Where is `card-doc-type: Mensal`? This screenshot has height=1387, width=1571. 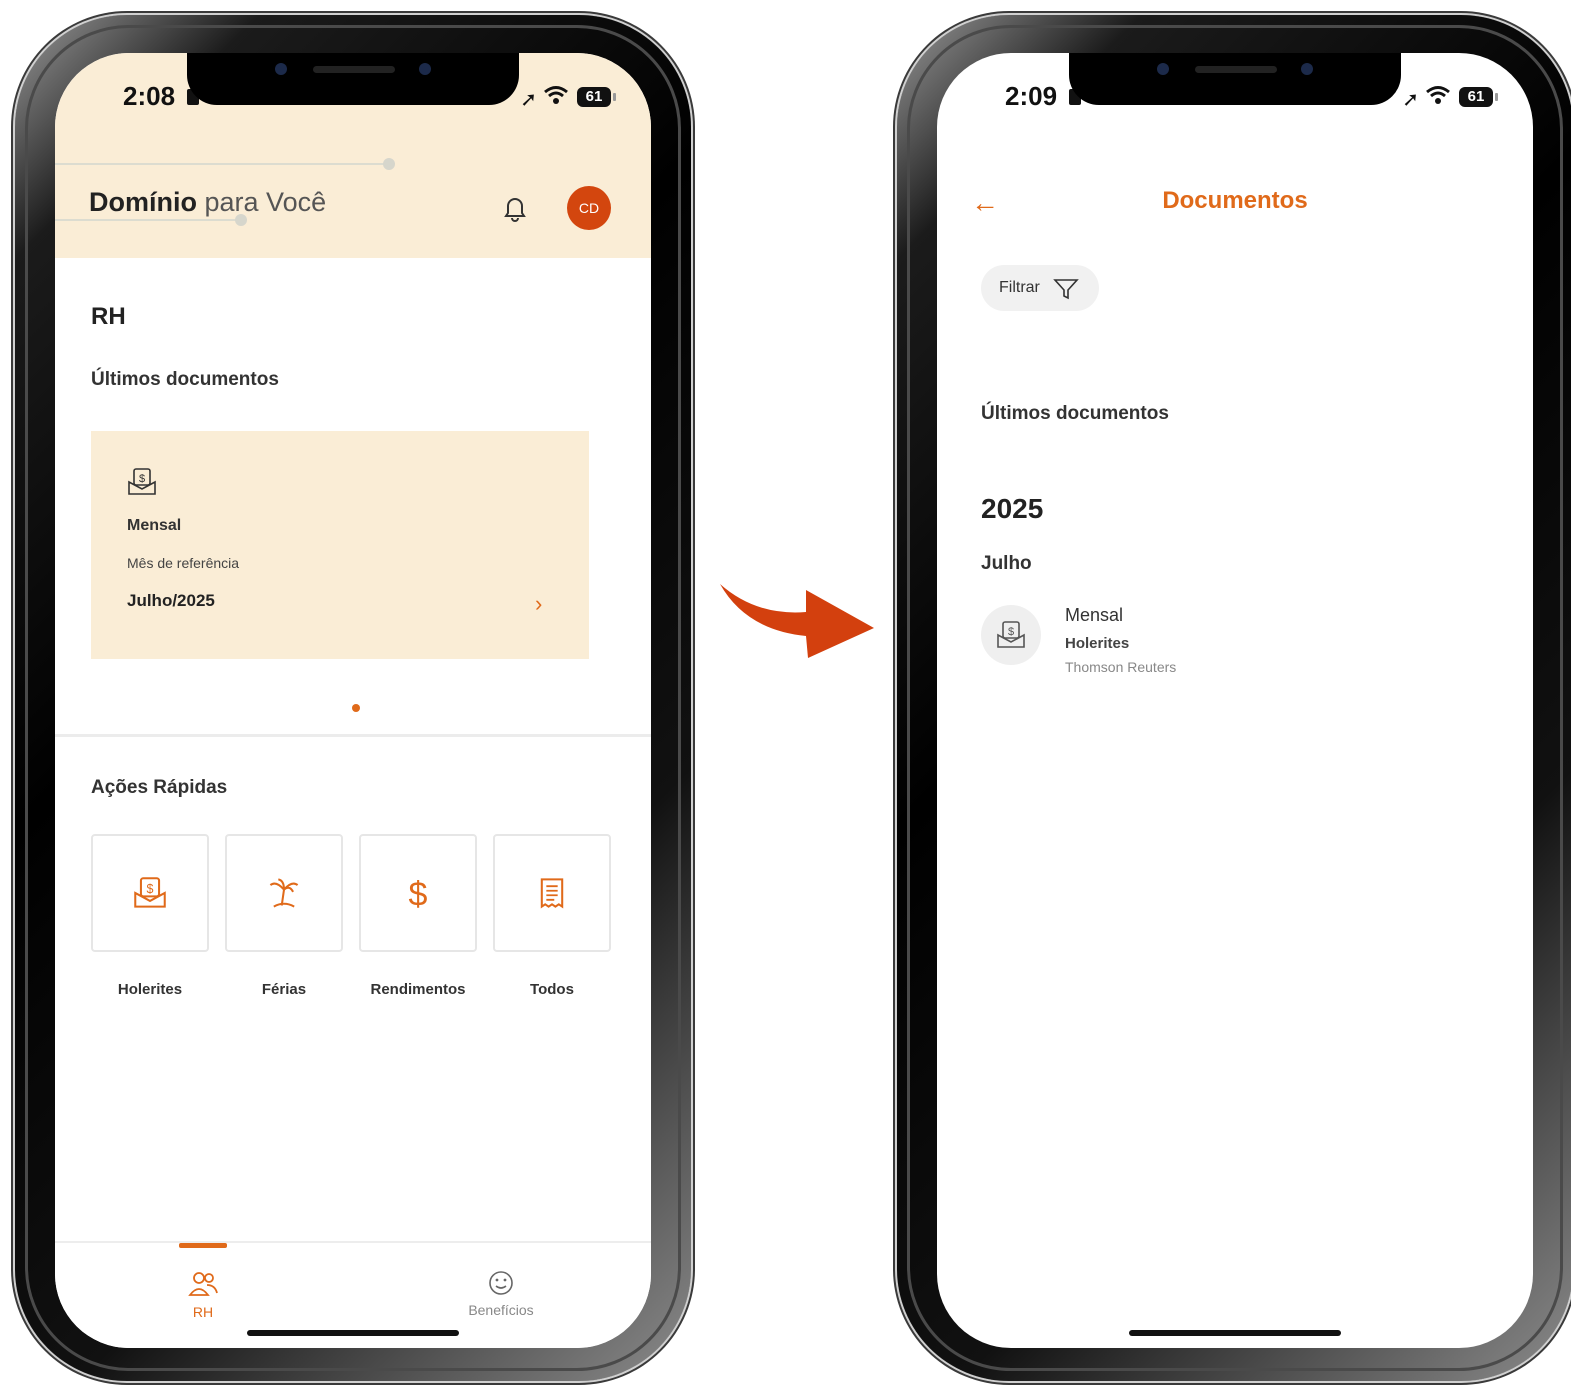 card-doc-type: Mensal is located at coordinates (154, 525).